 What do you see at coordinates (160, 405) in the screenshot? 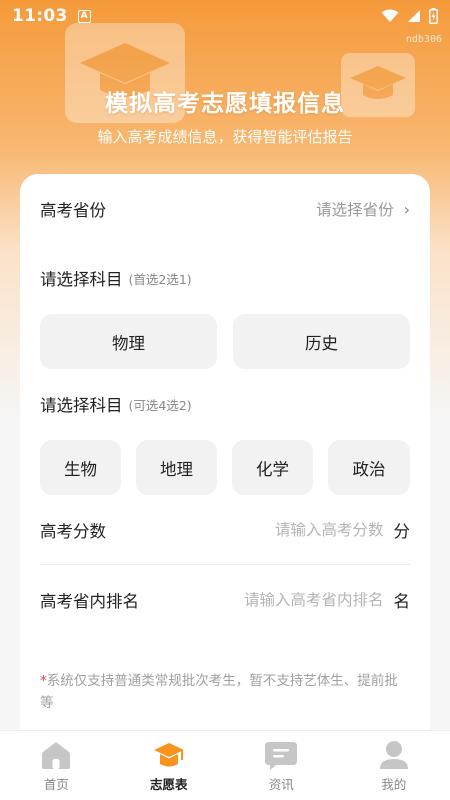
I see `section-hint: (可选4选2)` at bounding box center [160, 405].